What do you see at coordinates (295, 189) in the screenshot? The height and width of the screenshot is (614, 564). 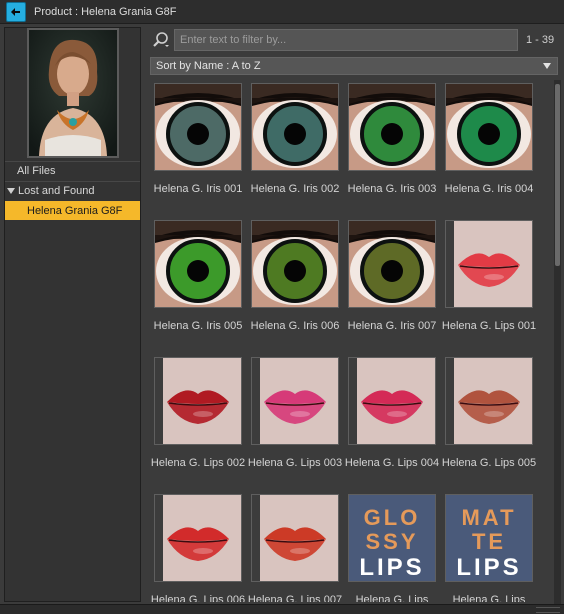 I see `asset-label: Helena G. Iris 002` at bounding box center [295, 189].